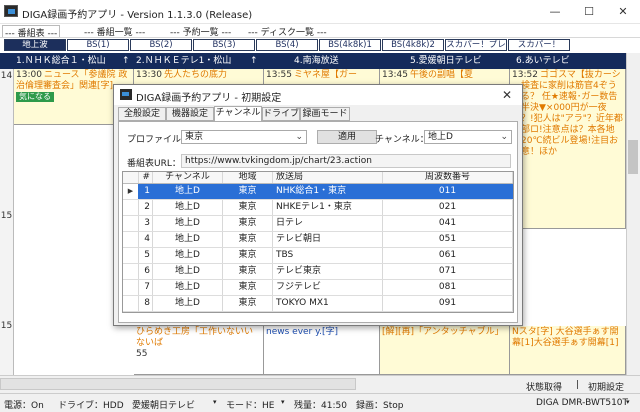 The width and height of the screenshot is (640, 412). I want to click on maximize-button: ☐, so click(589, 12).